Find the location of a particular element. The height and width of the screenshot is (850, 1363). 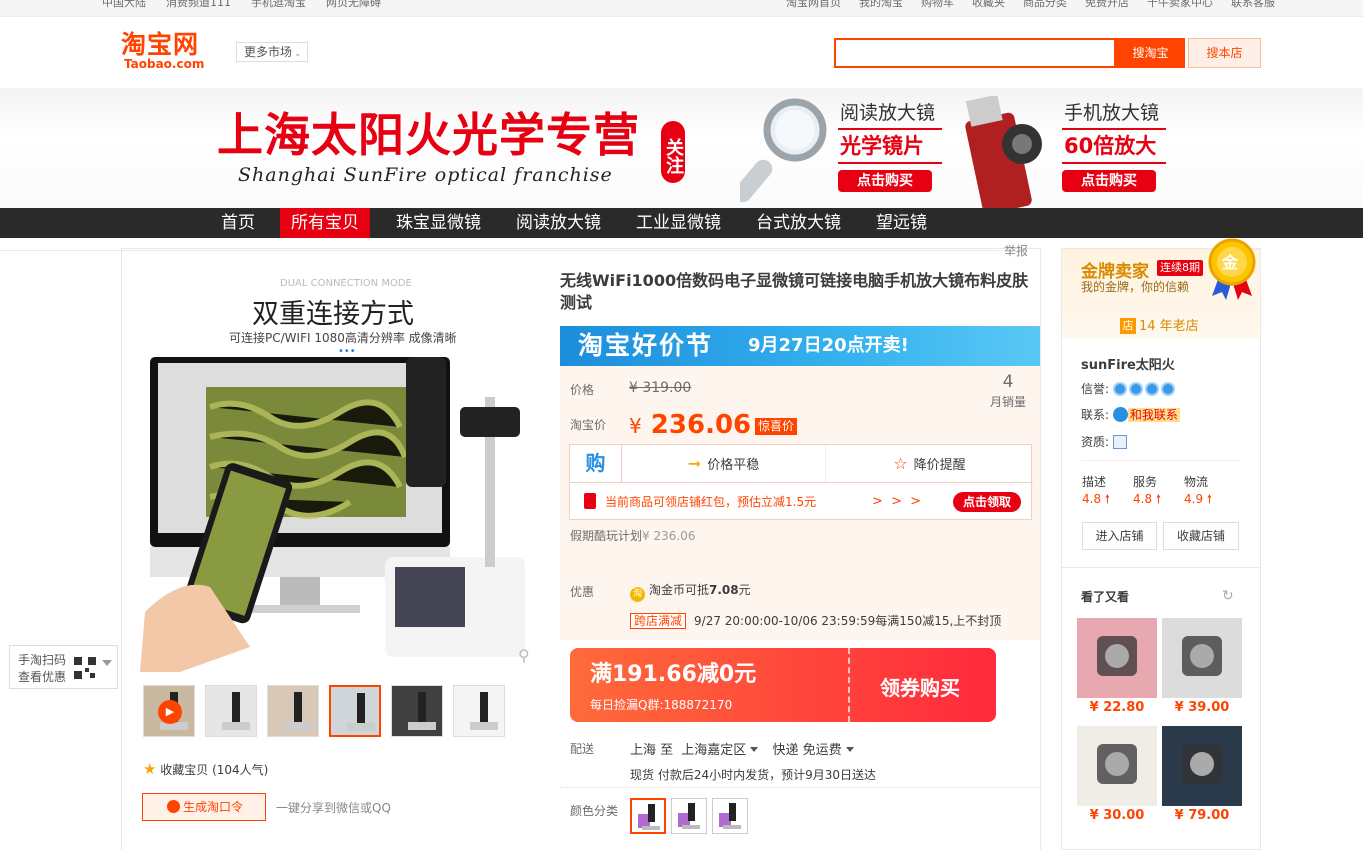

price-label: 价格 is located at coordinates (582, 390).